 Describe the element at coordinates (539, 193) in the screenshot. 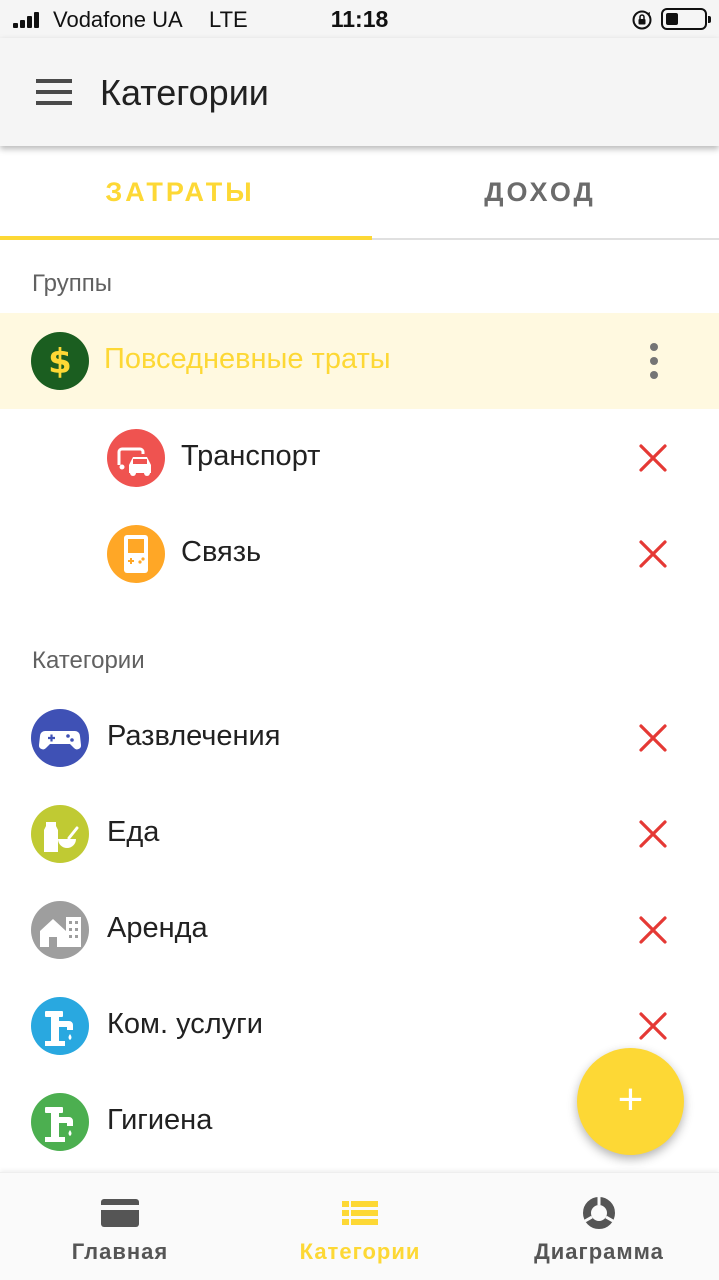

I see `tab-income: ДОХОД` at that location.